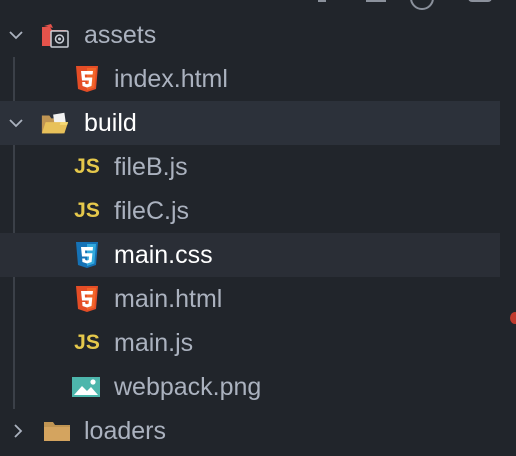  I want to click on tree-item-label: main.html, so click(168, 299).